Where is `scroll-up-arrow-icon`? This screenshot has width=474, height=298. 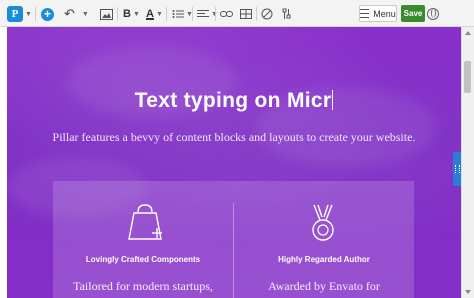 scroll-up-arrow-icon is located at coordinates (468, 33).